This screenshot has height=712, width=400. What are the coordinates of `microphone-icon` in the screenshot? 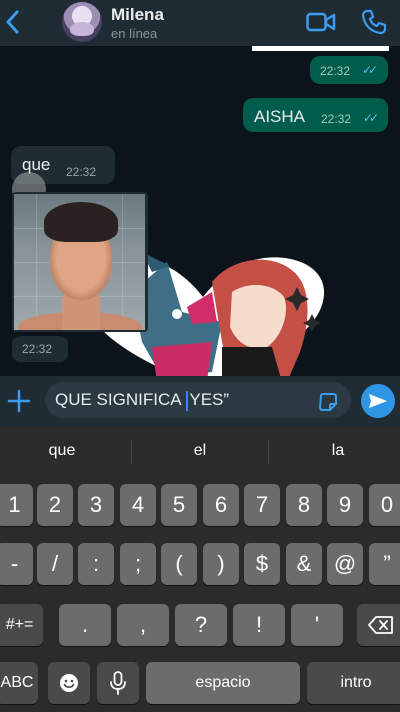 It's located at (118, 683).